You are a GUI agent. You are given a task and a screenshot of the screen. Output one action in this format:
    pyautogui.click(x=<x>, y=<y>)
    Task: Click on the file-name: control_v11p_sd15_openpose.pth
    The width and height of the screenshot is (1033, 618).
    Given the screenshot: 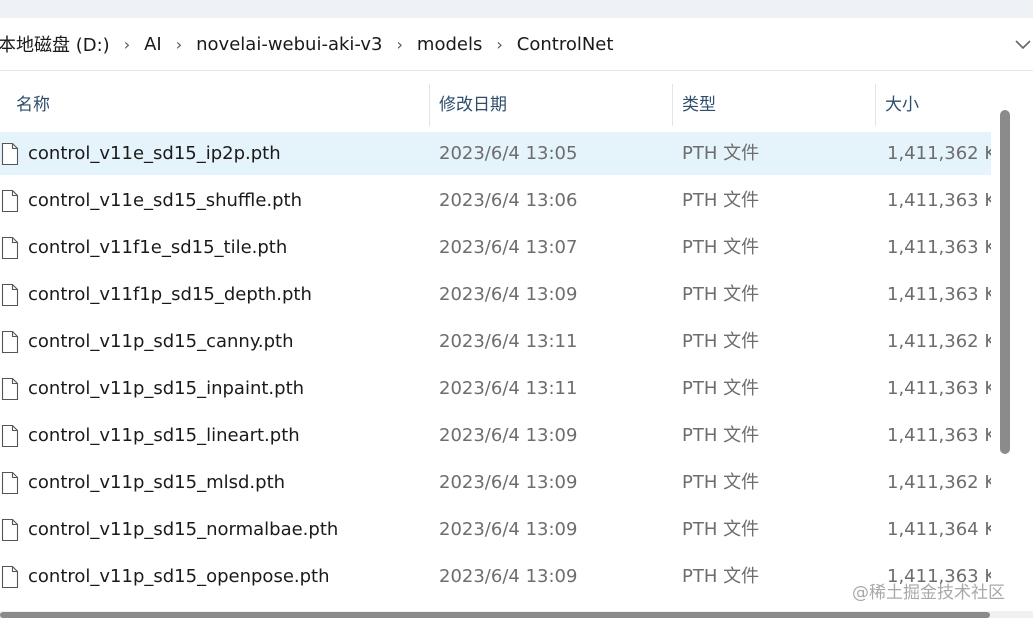 What is the action you would take?
    pyautogui.click(x=179, y=576)
    